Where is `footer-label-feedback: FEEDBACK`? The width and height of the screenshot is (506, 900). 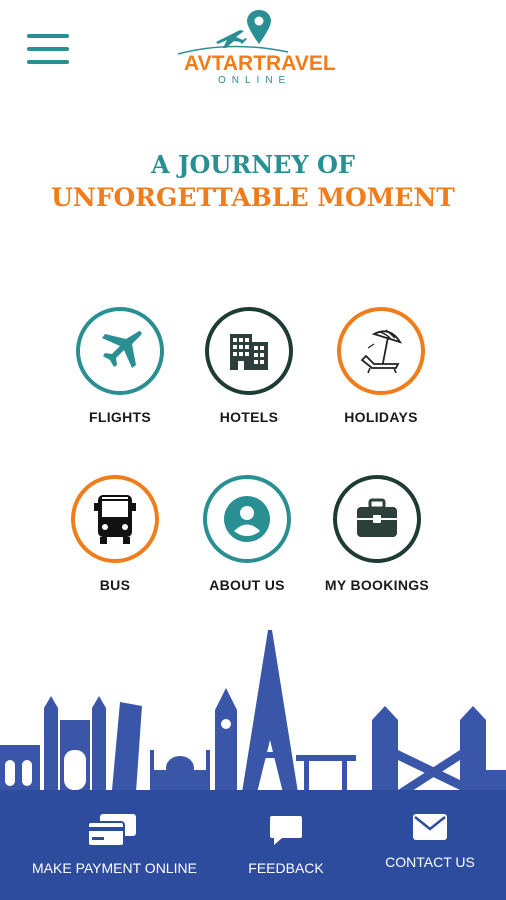 footer-label-feedback: FEEDBACK is located at coordinates (286, 868).